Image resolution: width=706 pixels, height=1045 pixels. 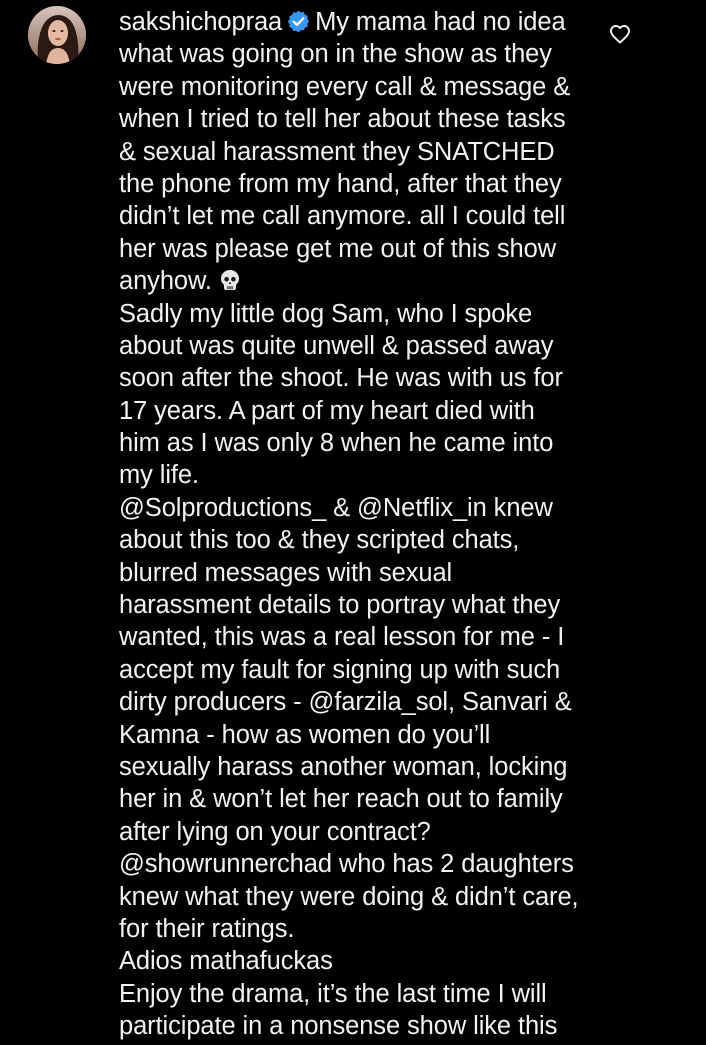 What do you see at coordinates (336, 345) in the screenshot?
I see `comment-line: about was quite unwell & passed away` at bounding box center [336, 345].